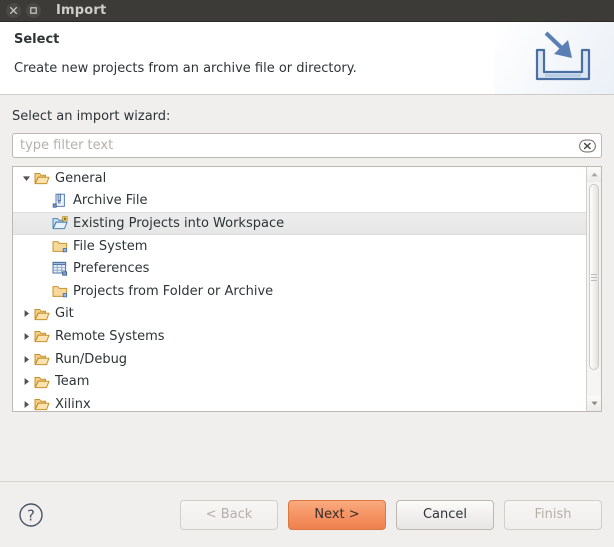  I want to click on chevron-up-icon, so click(594, 174).